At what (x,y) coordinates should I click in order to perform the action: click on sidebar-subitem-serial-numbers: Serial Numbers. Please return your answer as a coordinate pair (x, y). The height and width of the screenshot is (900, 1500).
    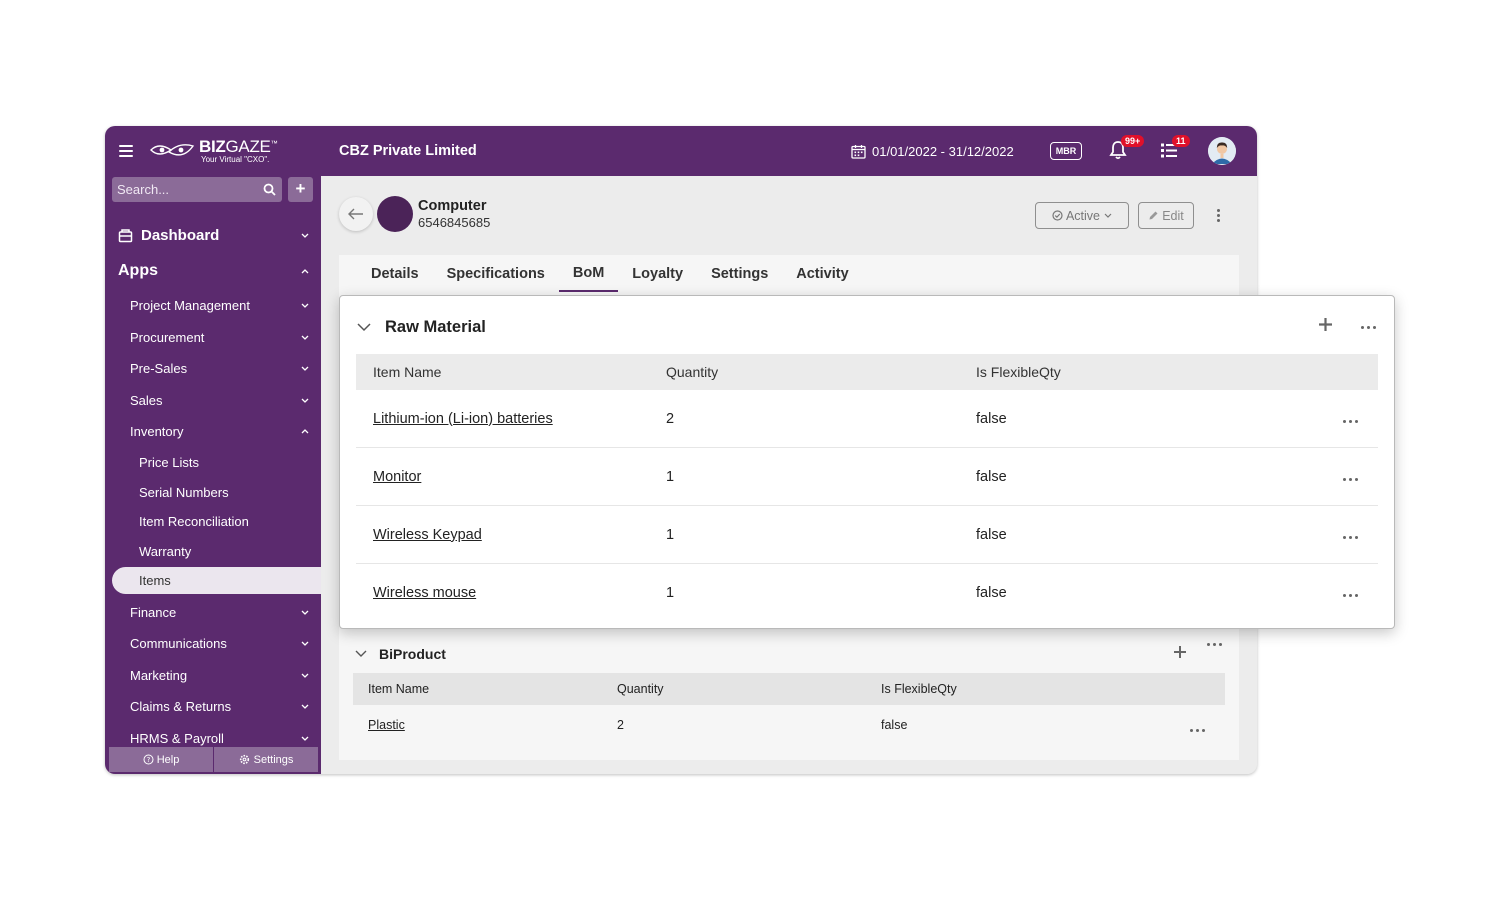
    Looking at the image, I should click on (213, 492).